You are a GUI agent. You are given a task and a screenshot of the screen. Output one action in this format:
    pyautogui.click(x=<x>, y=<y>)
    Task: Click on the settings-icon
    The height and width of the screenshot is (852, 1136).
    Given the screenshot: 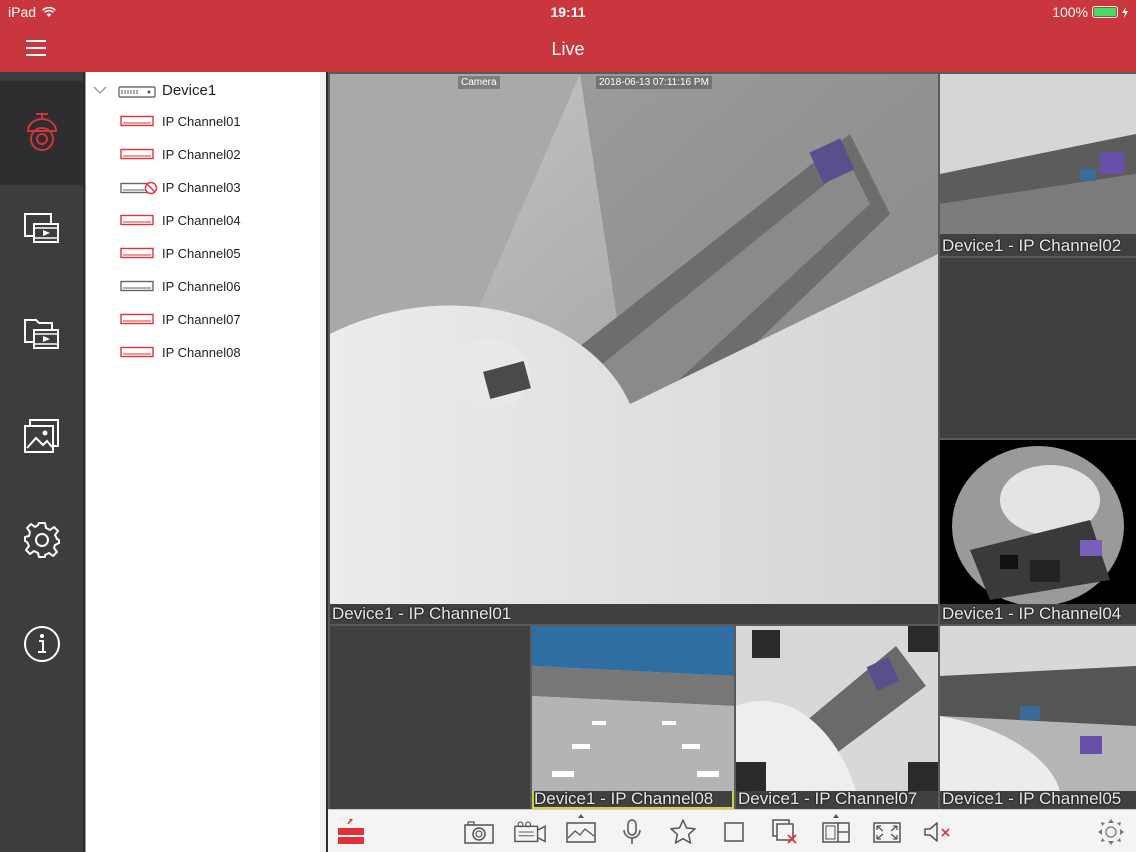 What is the action you would take?
    pyautogui.click(x=41, y=540)
    